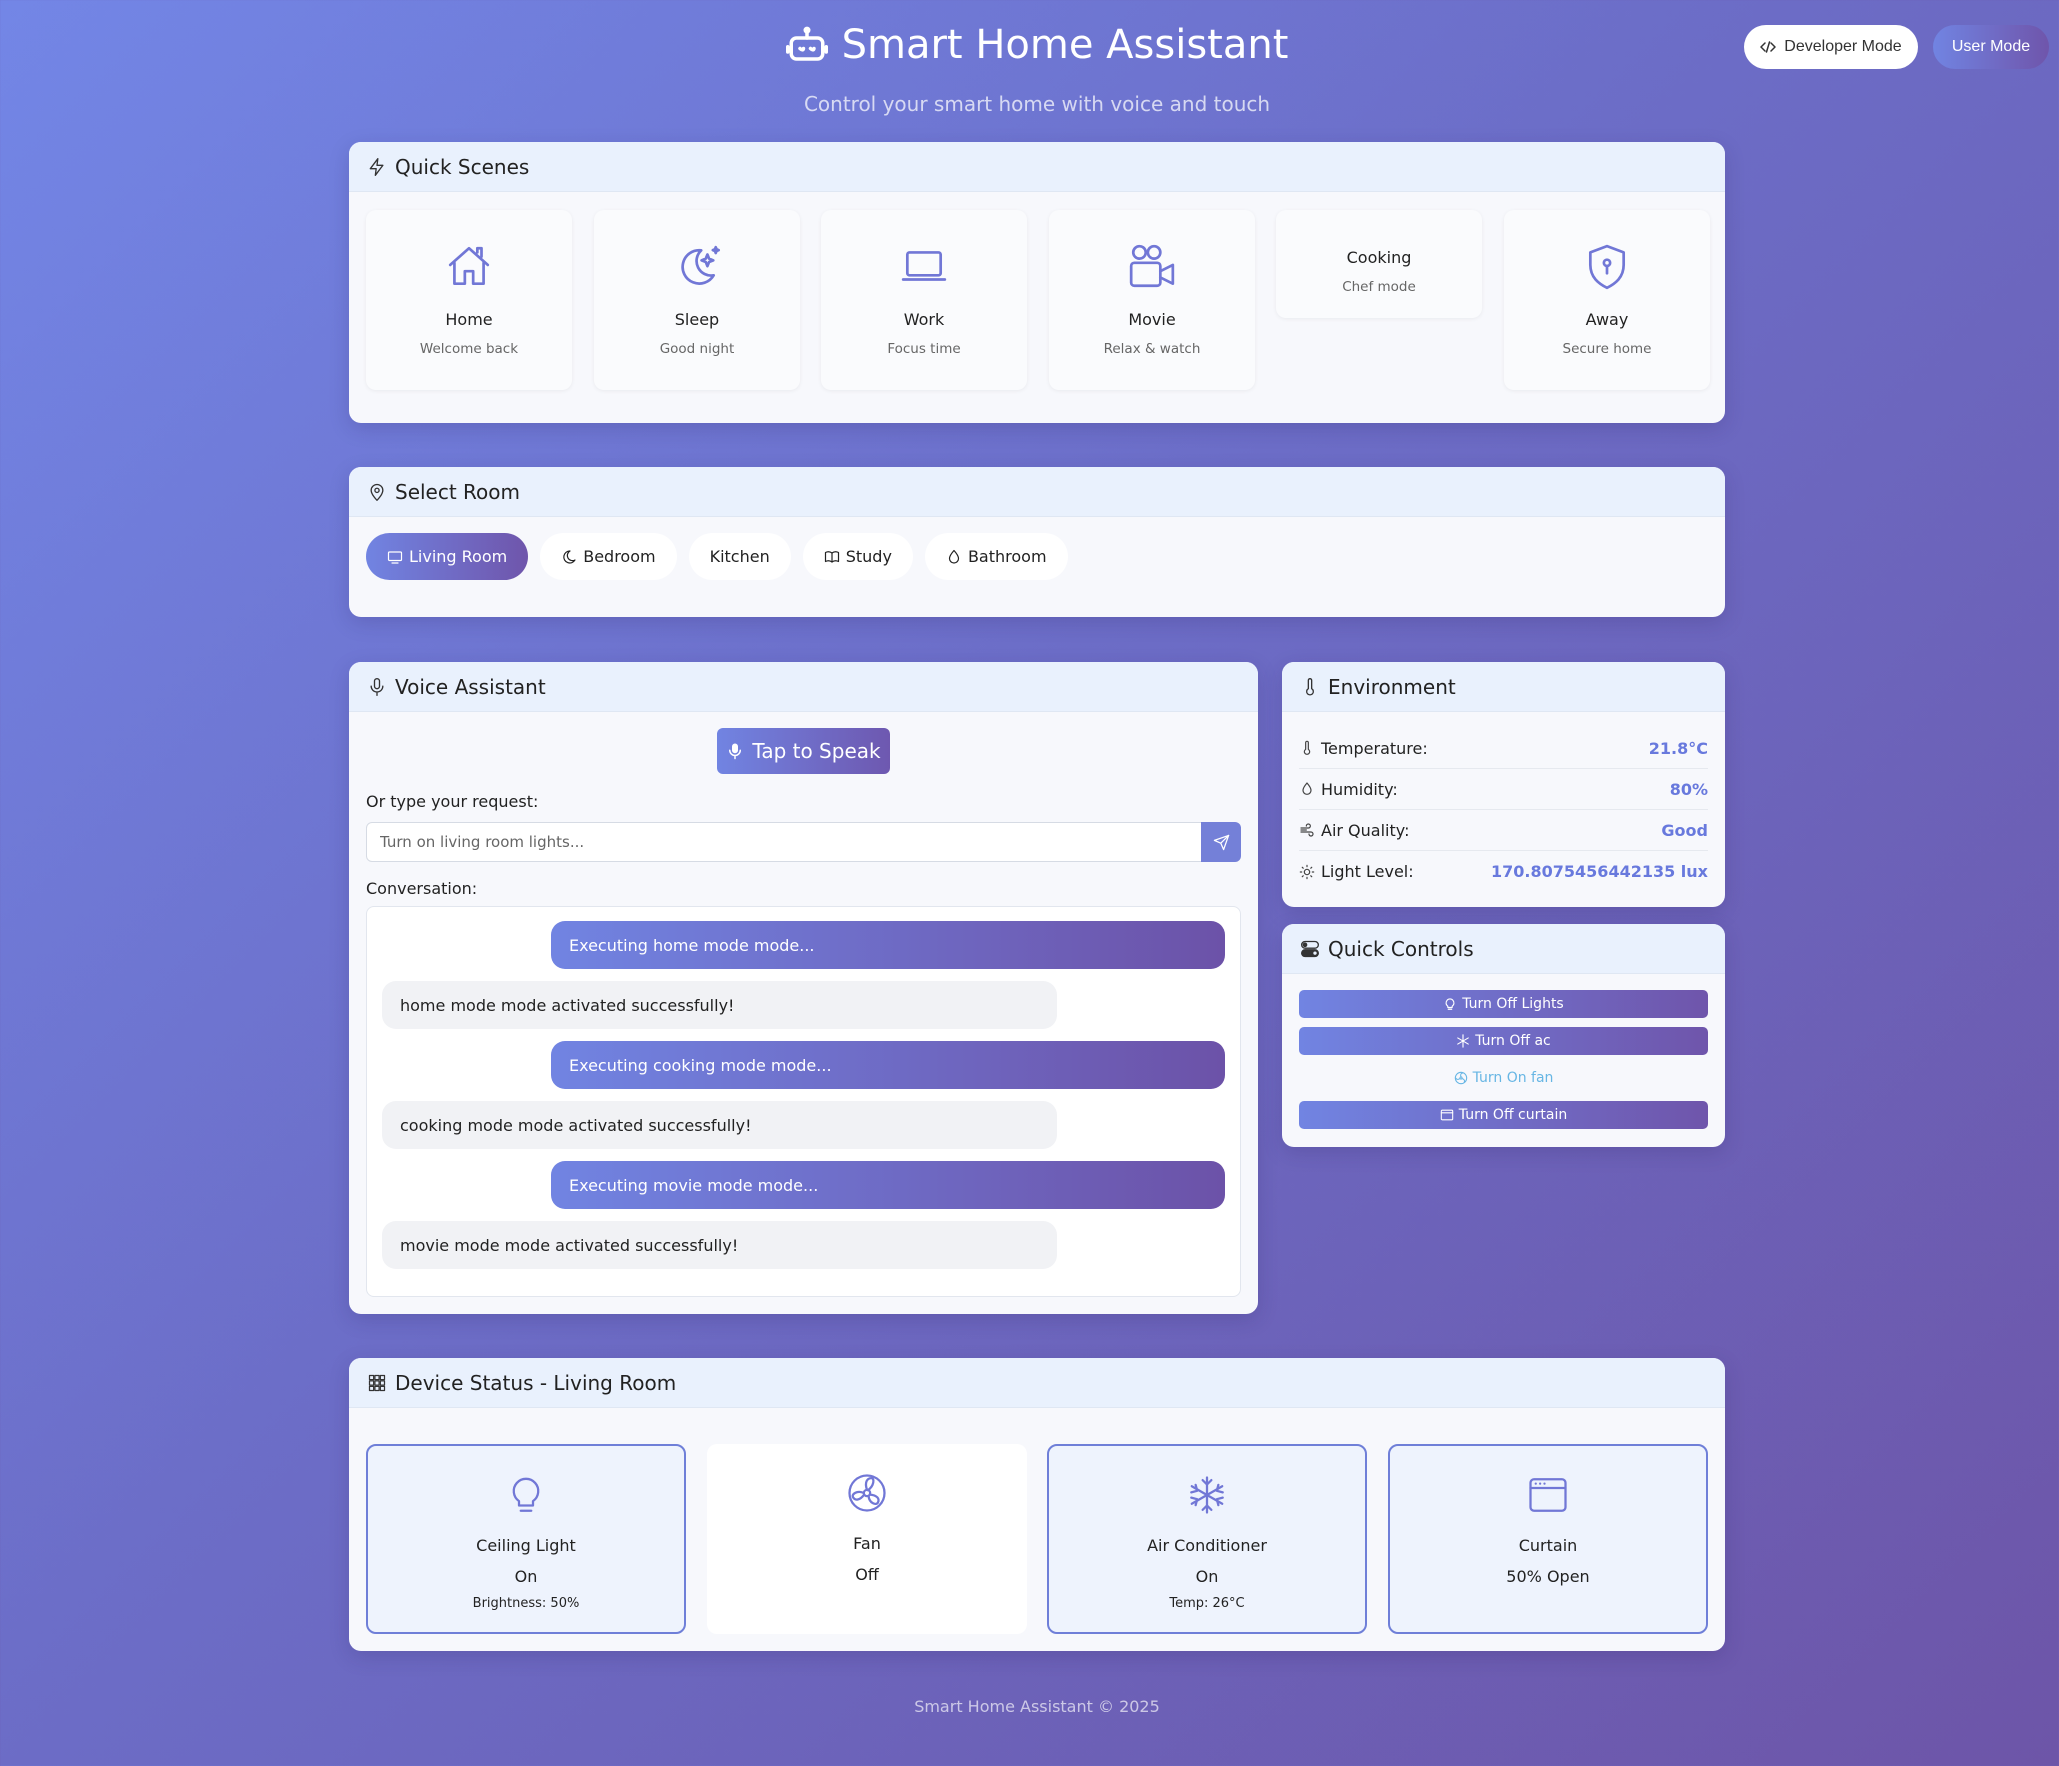  Describe the element at coordinates (1152, 319) in the screenshot. I see `scene-name: Movie` at that location.